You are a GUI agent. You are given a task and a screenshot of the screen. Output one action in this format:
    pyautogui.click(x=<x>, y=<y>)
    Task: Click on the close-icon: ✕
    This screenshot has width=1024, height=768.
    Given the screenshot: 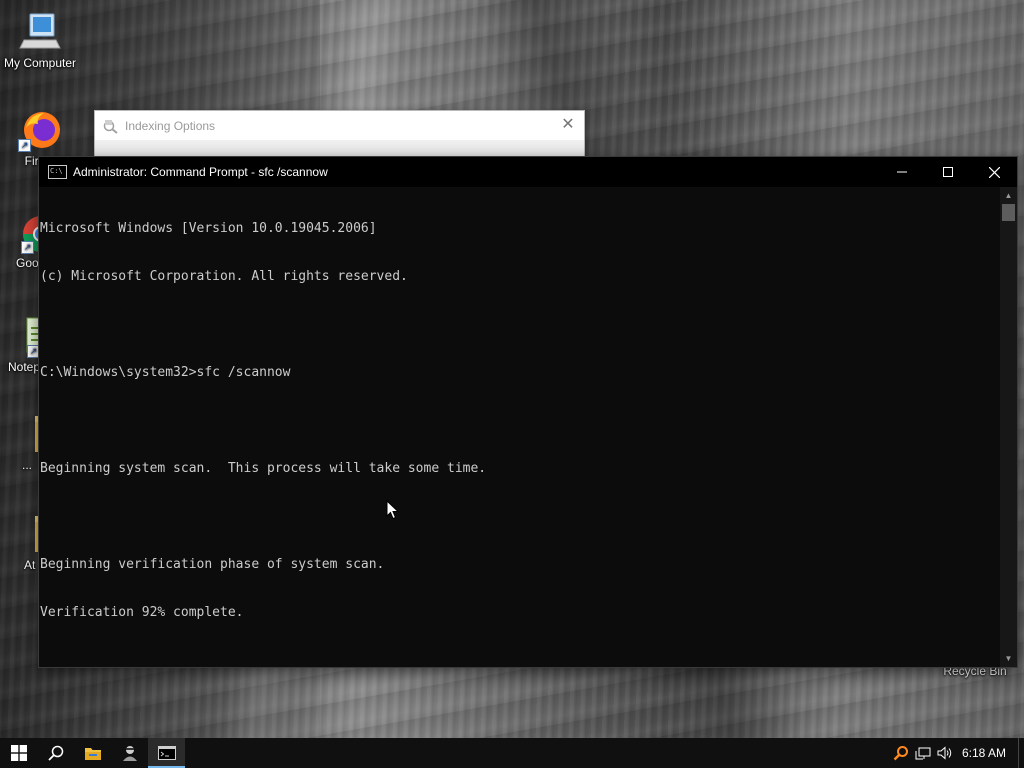 What is the action you would take?
    pyautogui.click(x=568, y=125)
    